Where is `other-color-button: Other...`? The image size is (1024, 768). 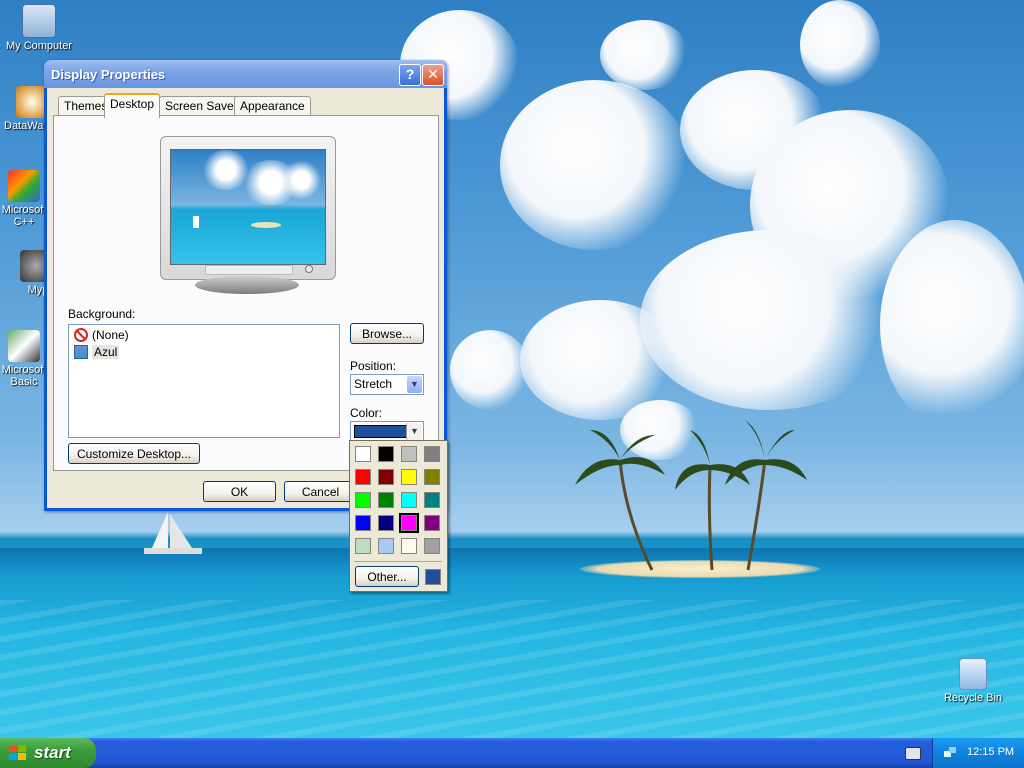
other-color-button: Other... is located at coordinates (387, 576).